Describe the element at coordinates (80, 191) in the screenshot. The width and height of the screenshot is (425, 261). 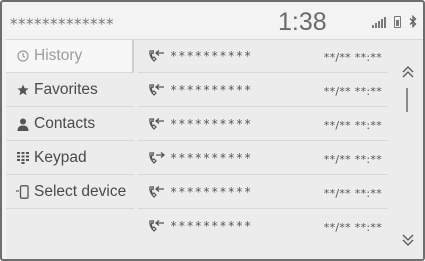
I see `sidebar-item-label: Select device` at that location.